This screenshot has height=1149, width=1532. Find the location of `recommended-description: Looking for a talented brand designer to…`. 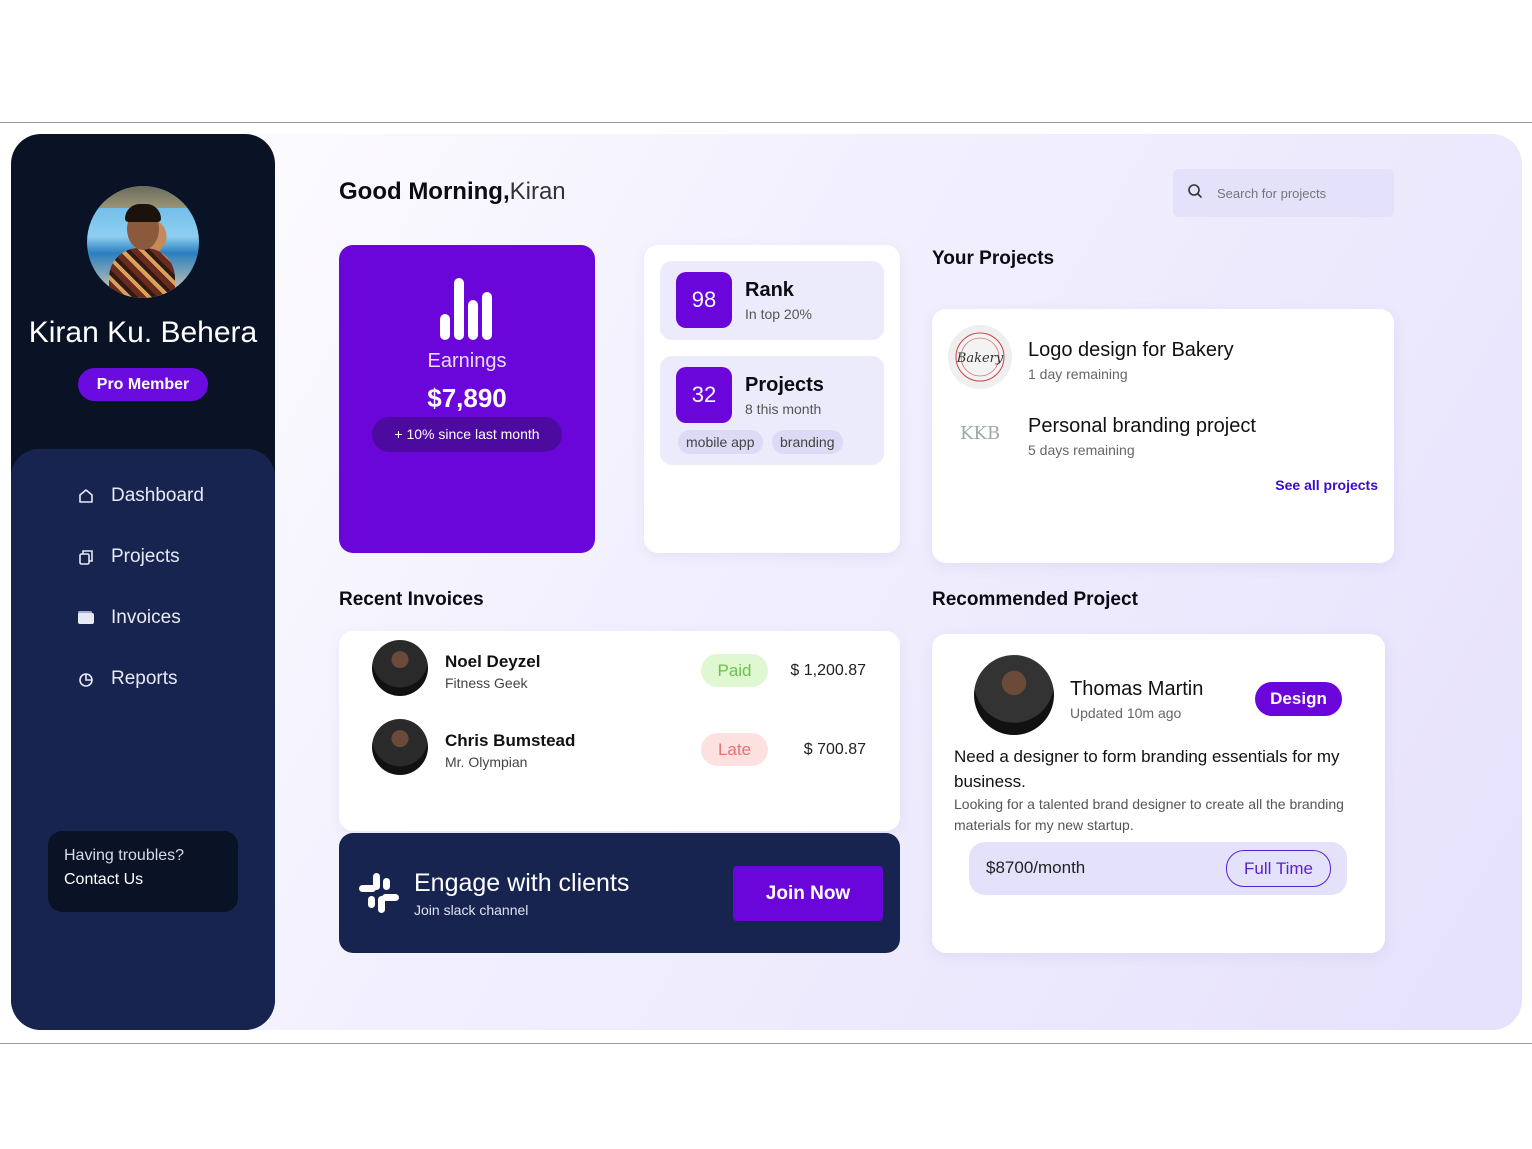

recommended-description: Looking for a talented brand designer to… is located at coordinates (1149, 814).